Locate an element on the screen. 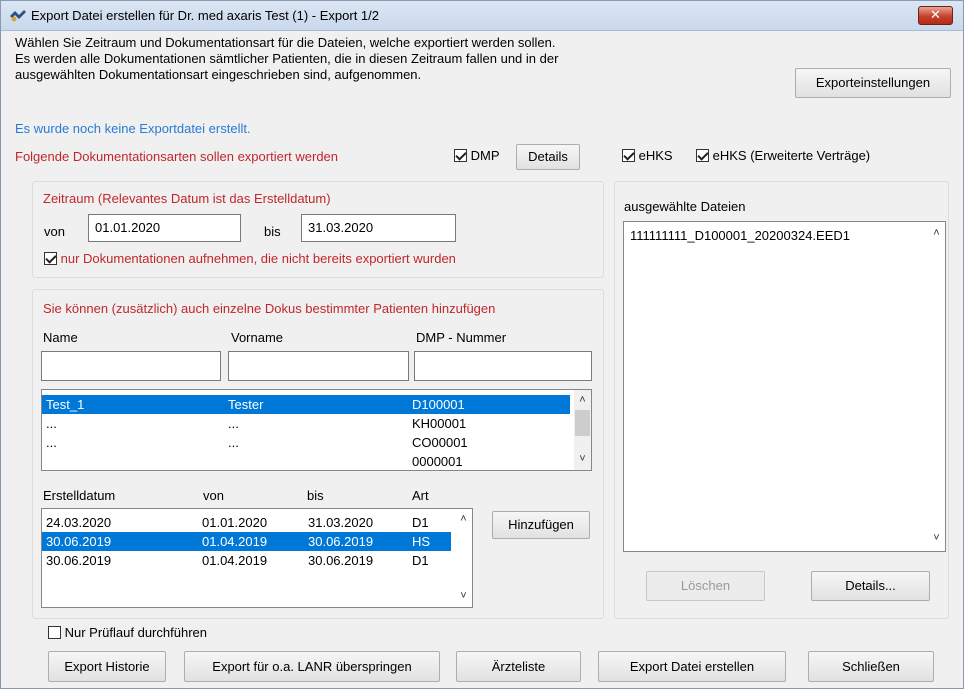  doc-created: 24.03.2020 is located at coordinates (79, 522).